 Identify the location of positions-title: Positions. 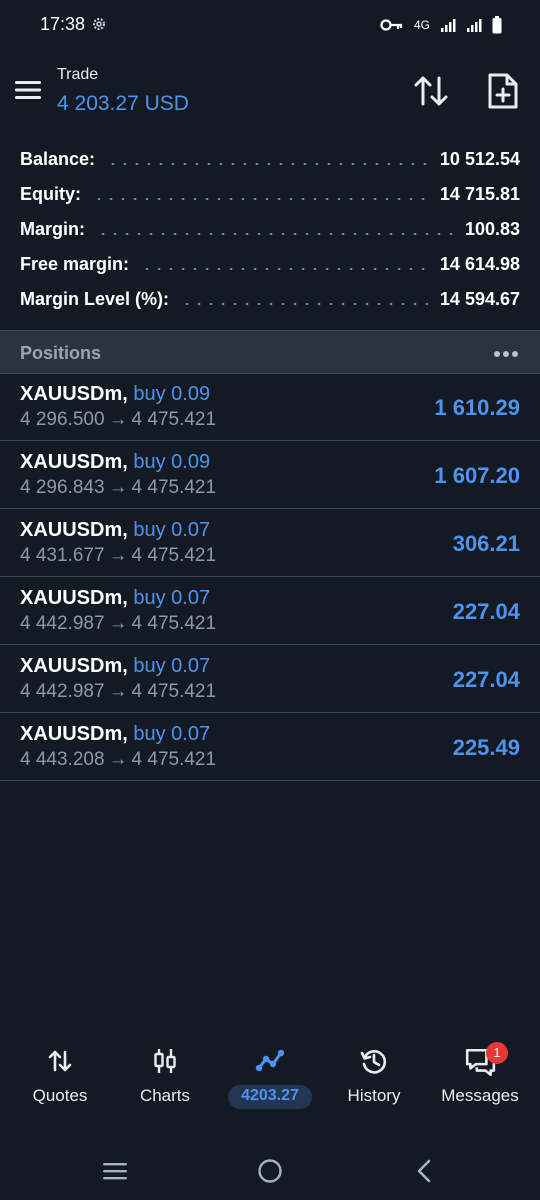
(61, 353).